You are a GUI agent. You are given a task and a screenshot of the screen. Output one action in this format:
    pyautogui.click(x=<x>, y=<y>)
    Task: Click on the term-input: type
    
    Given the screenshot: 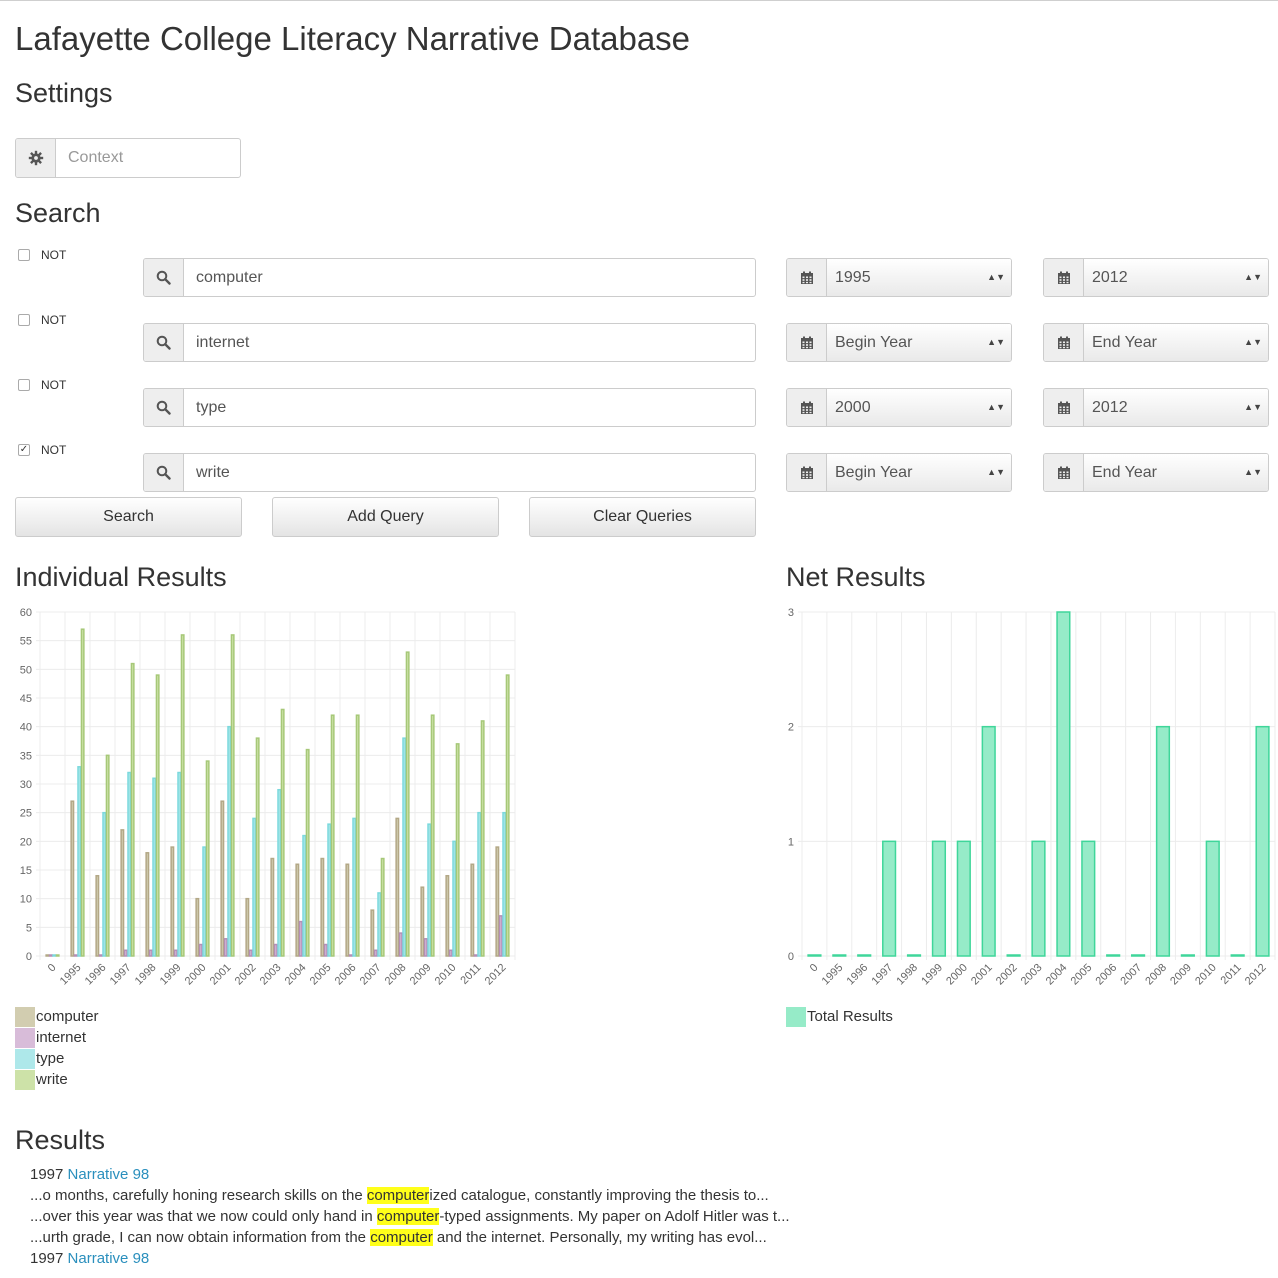 What is the action you would take?
    pyautogui.click(x=469, y=407)
    